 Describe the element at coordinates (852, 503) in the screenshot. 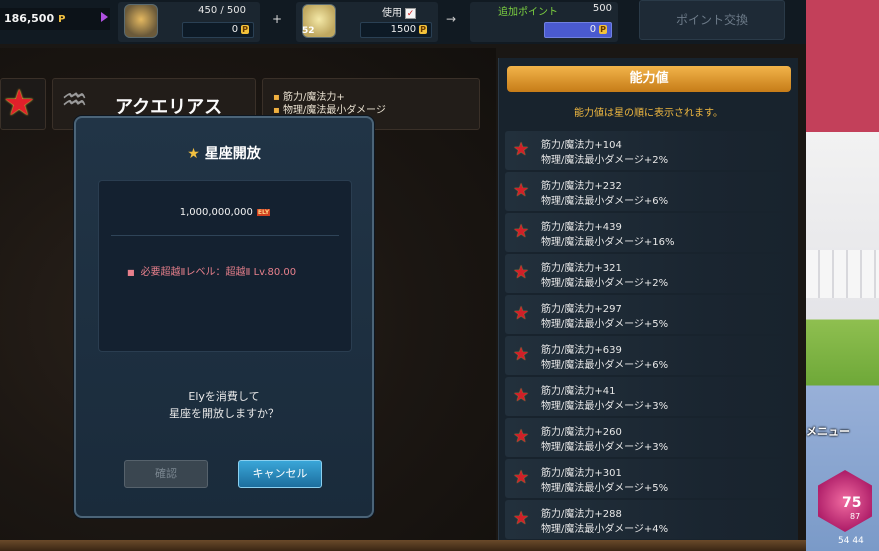

I see `level-value: 75` at that location.